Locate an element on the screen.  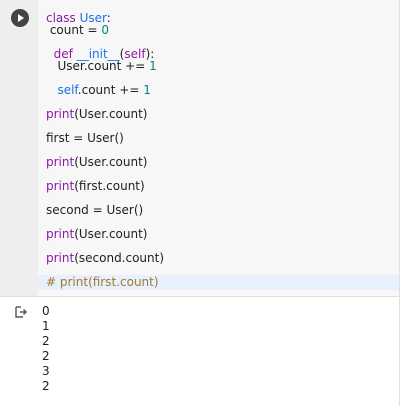
code-token: # print(first.count) is located at coordinates (102, 282).